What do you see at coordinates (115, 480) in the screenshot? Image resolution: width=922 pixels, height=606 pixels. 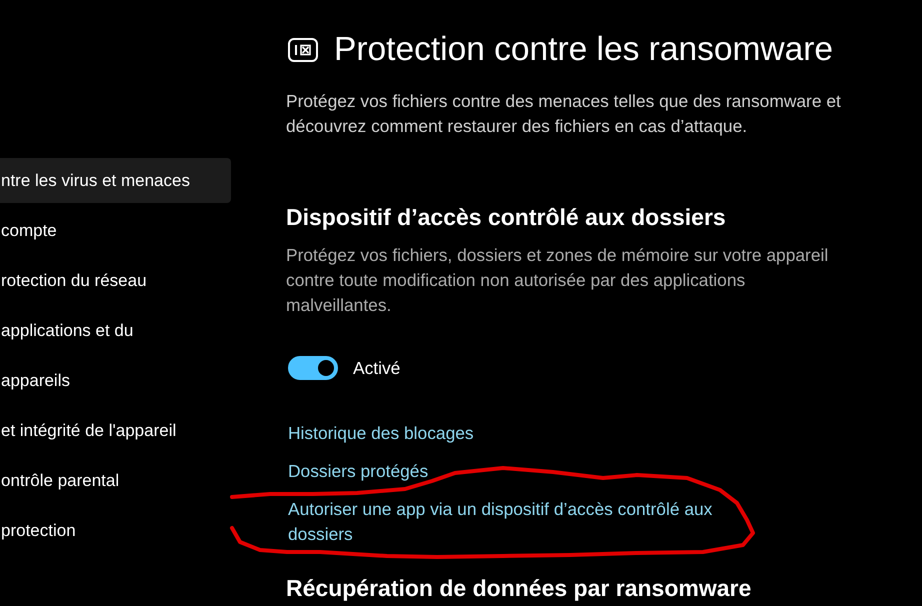 I see `sidebar-item: ontrôle parental` at bounding box center [115, 480].